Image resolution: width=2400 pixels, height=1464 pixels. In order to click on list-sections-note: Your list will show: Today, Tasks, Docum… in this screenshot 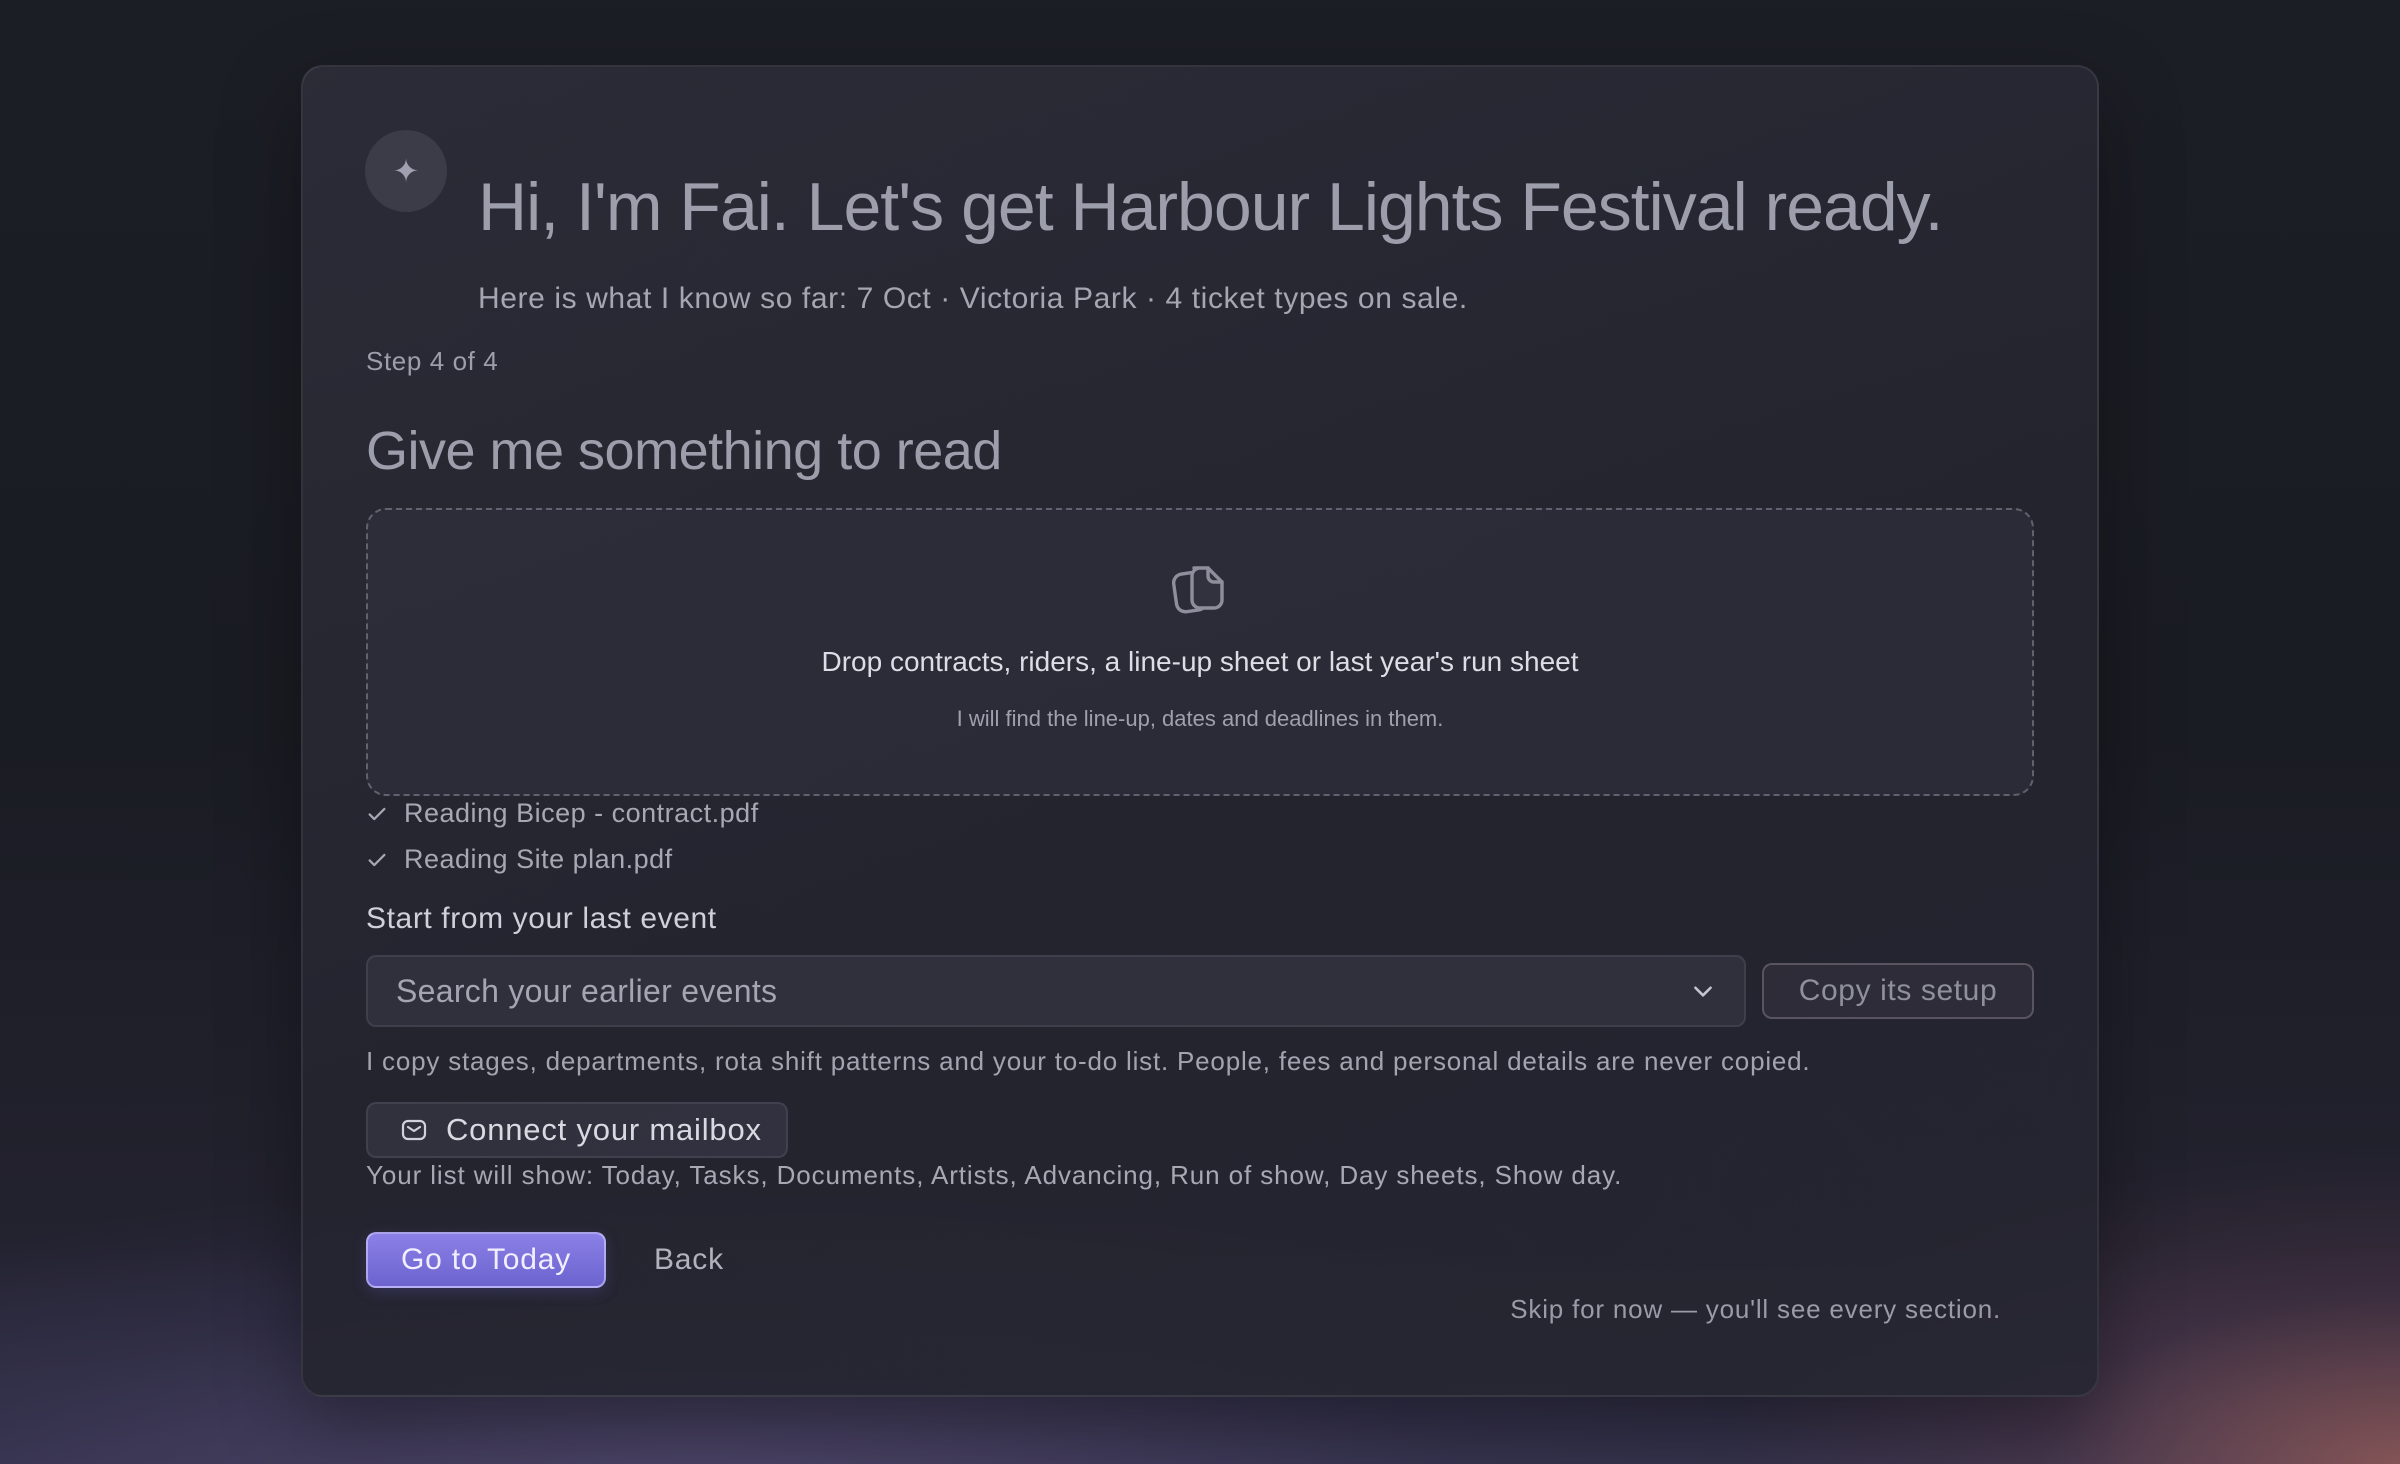, I will do `click(994, 1175)`.